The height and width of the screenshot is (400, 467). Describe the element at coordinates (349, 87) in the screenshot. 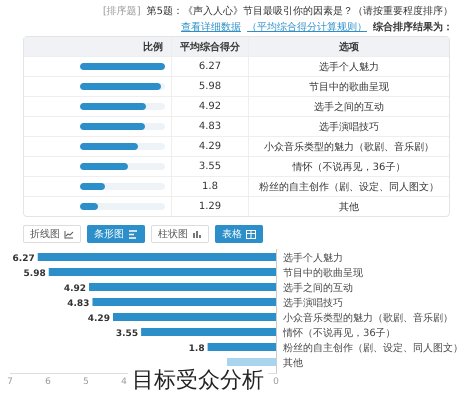

I see `table-cell-text: 节目中的歌曲呈现` at that location.